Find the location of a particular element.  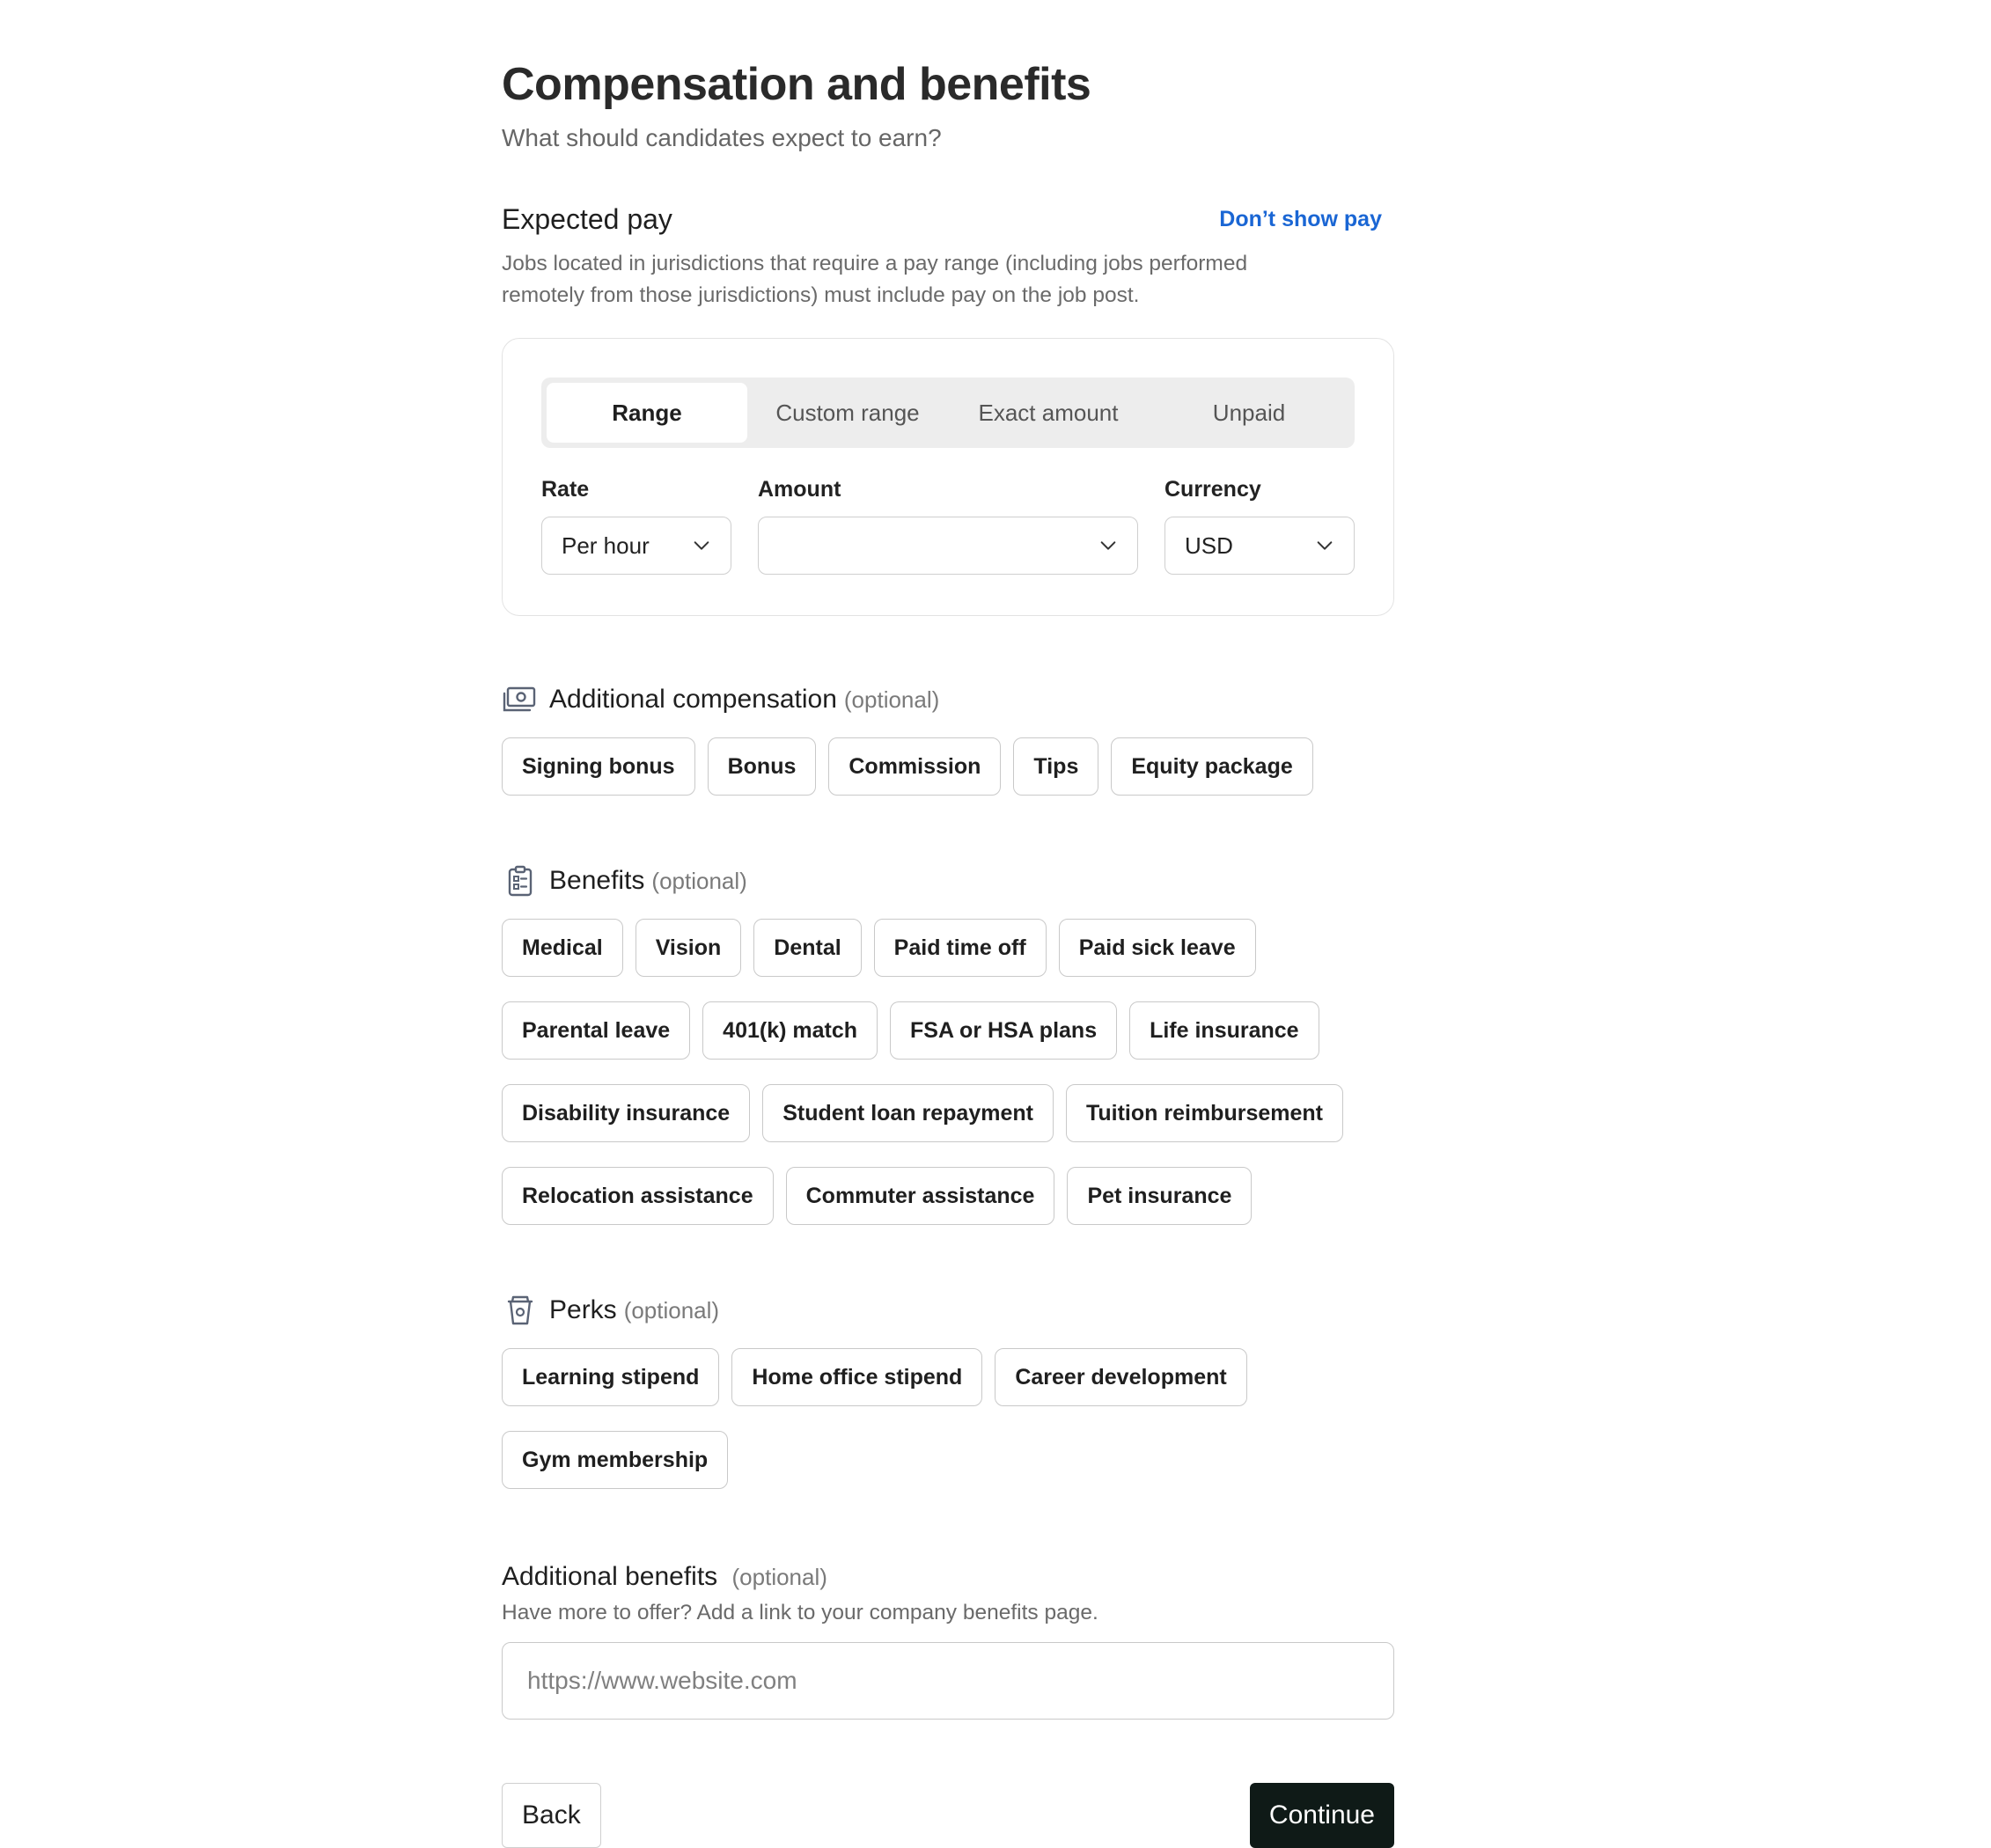

rate-value: Per hour is located at coordinates (606, 546).